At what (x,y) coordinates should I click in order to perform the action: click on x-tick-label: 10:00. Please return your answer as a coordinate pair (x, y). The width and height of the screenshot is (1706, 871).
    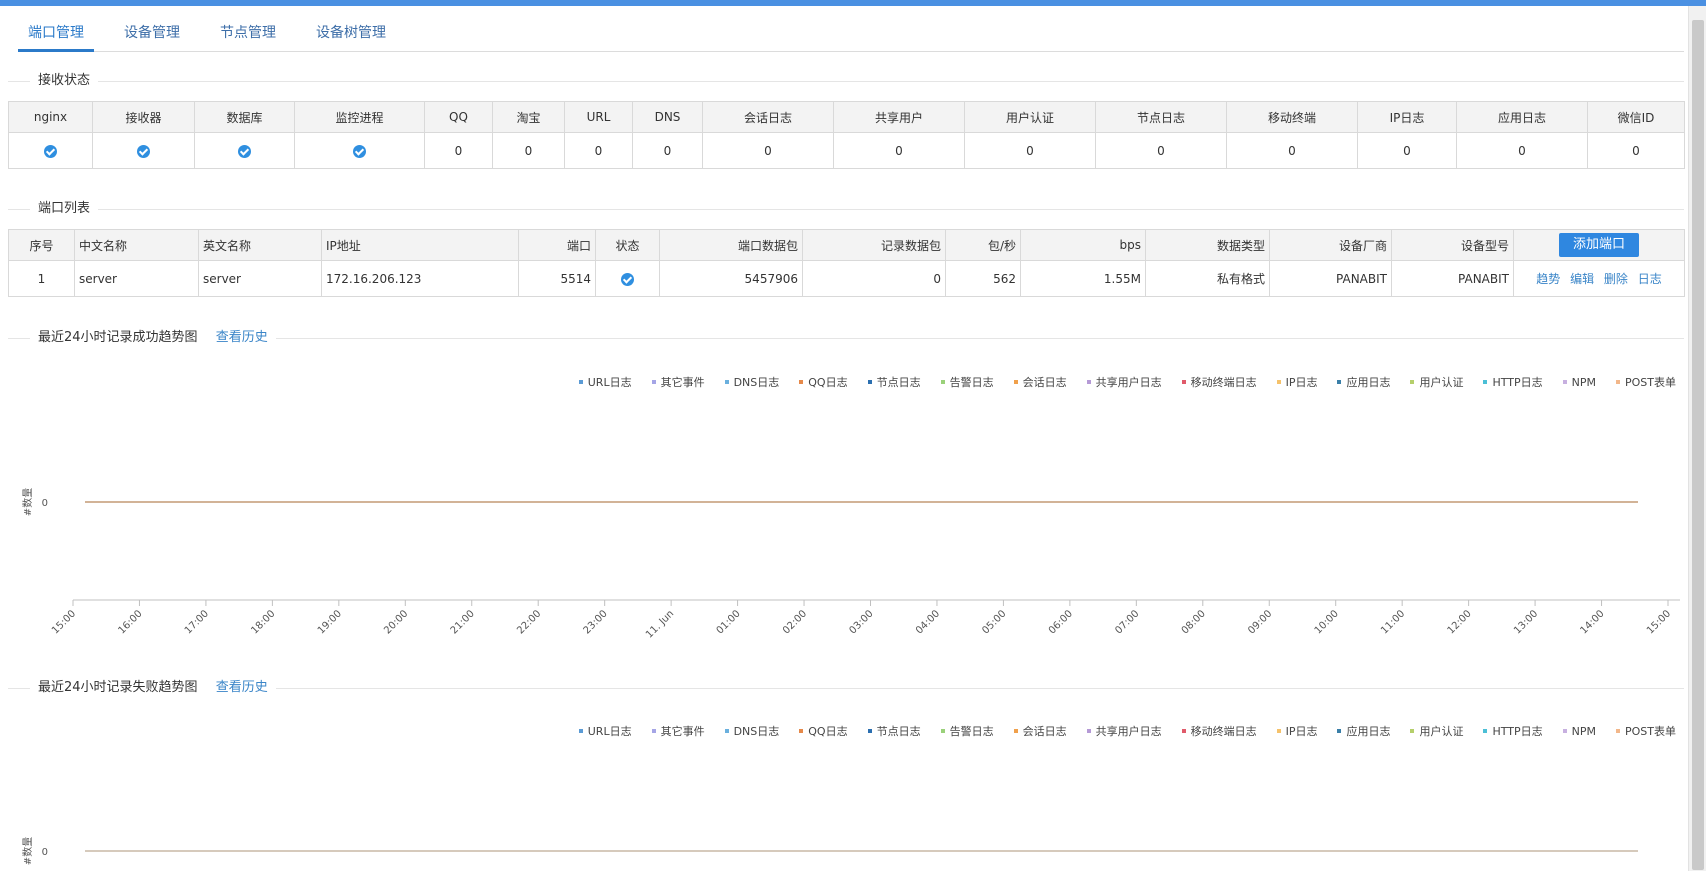
    Looking at the image, I should click on (1327, 622).